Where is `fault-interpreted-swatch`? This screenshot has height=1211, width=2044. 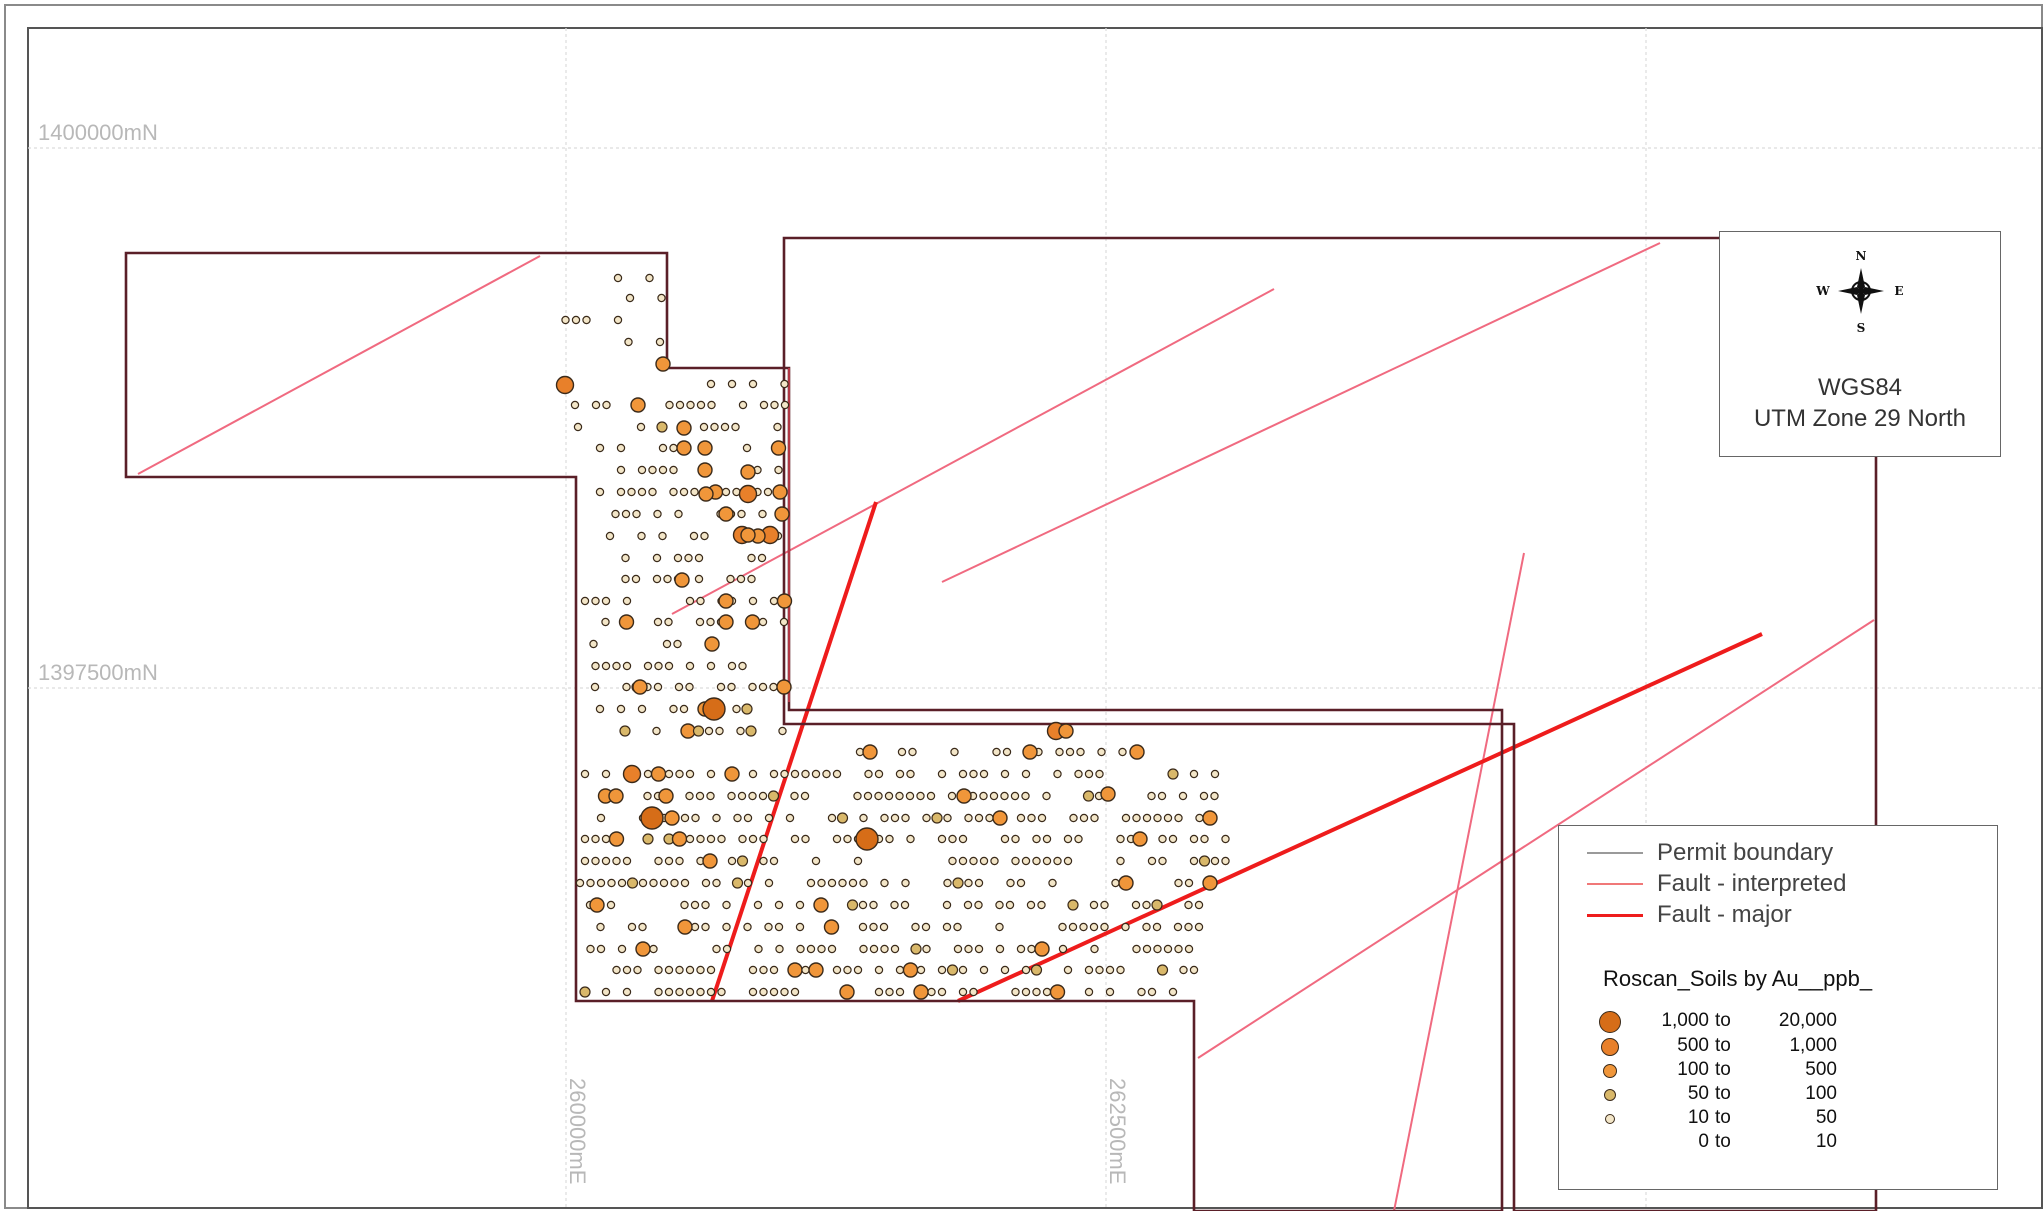 fault-interpreted-swatch is located at coordinates (1615, 884).